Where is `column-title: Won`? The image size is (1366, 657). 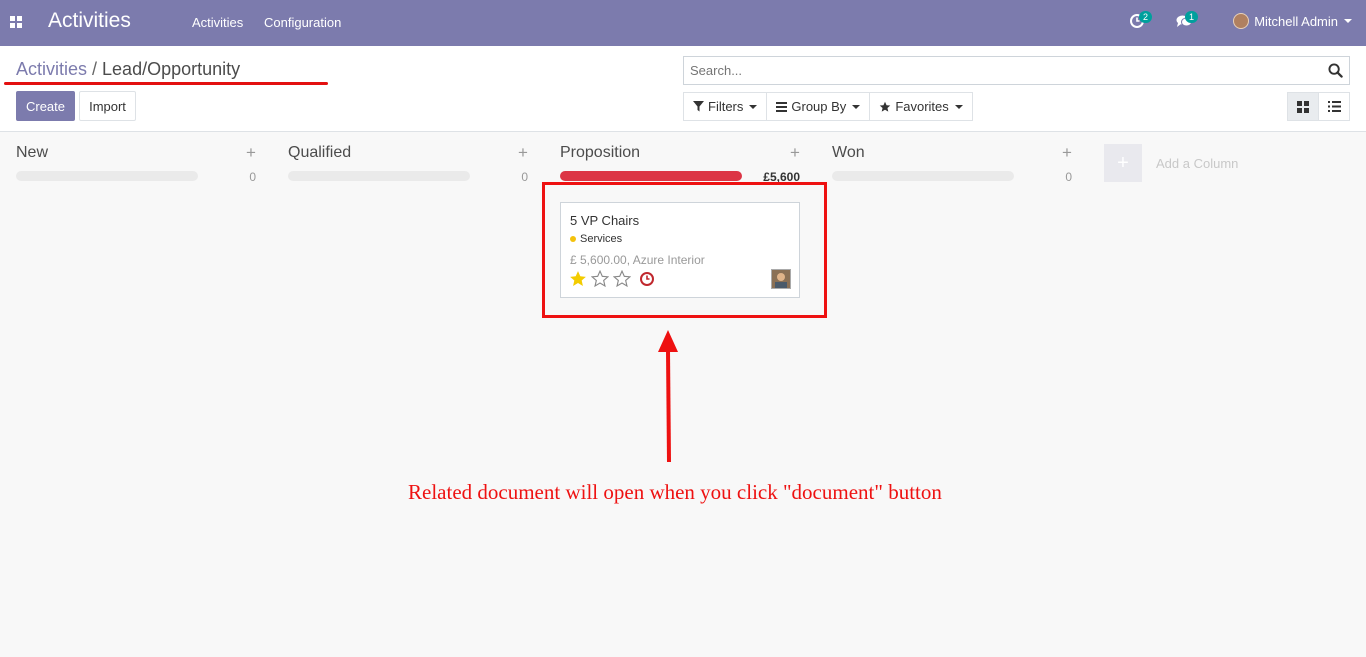
column-title: Won is located at coordinates (848, 153).